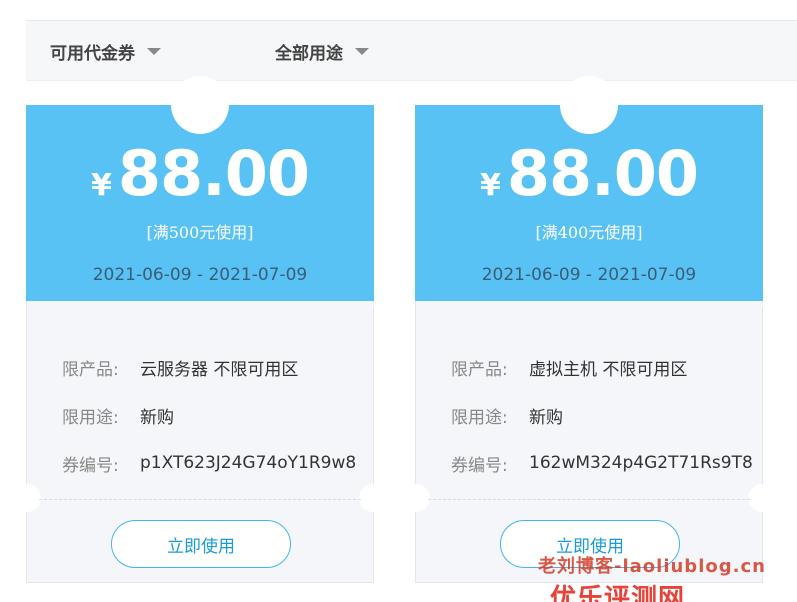 Image resolution: width=797 pixels, height=602 pixels. What do you see at coordinates (248, 463) in the screenshot?
I see `code-value: p1XT623J24G74oY1R9w8` at bounding box center [248, 463].